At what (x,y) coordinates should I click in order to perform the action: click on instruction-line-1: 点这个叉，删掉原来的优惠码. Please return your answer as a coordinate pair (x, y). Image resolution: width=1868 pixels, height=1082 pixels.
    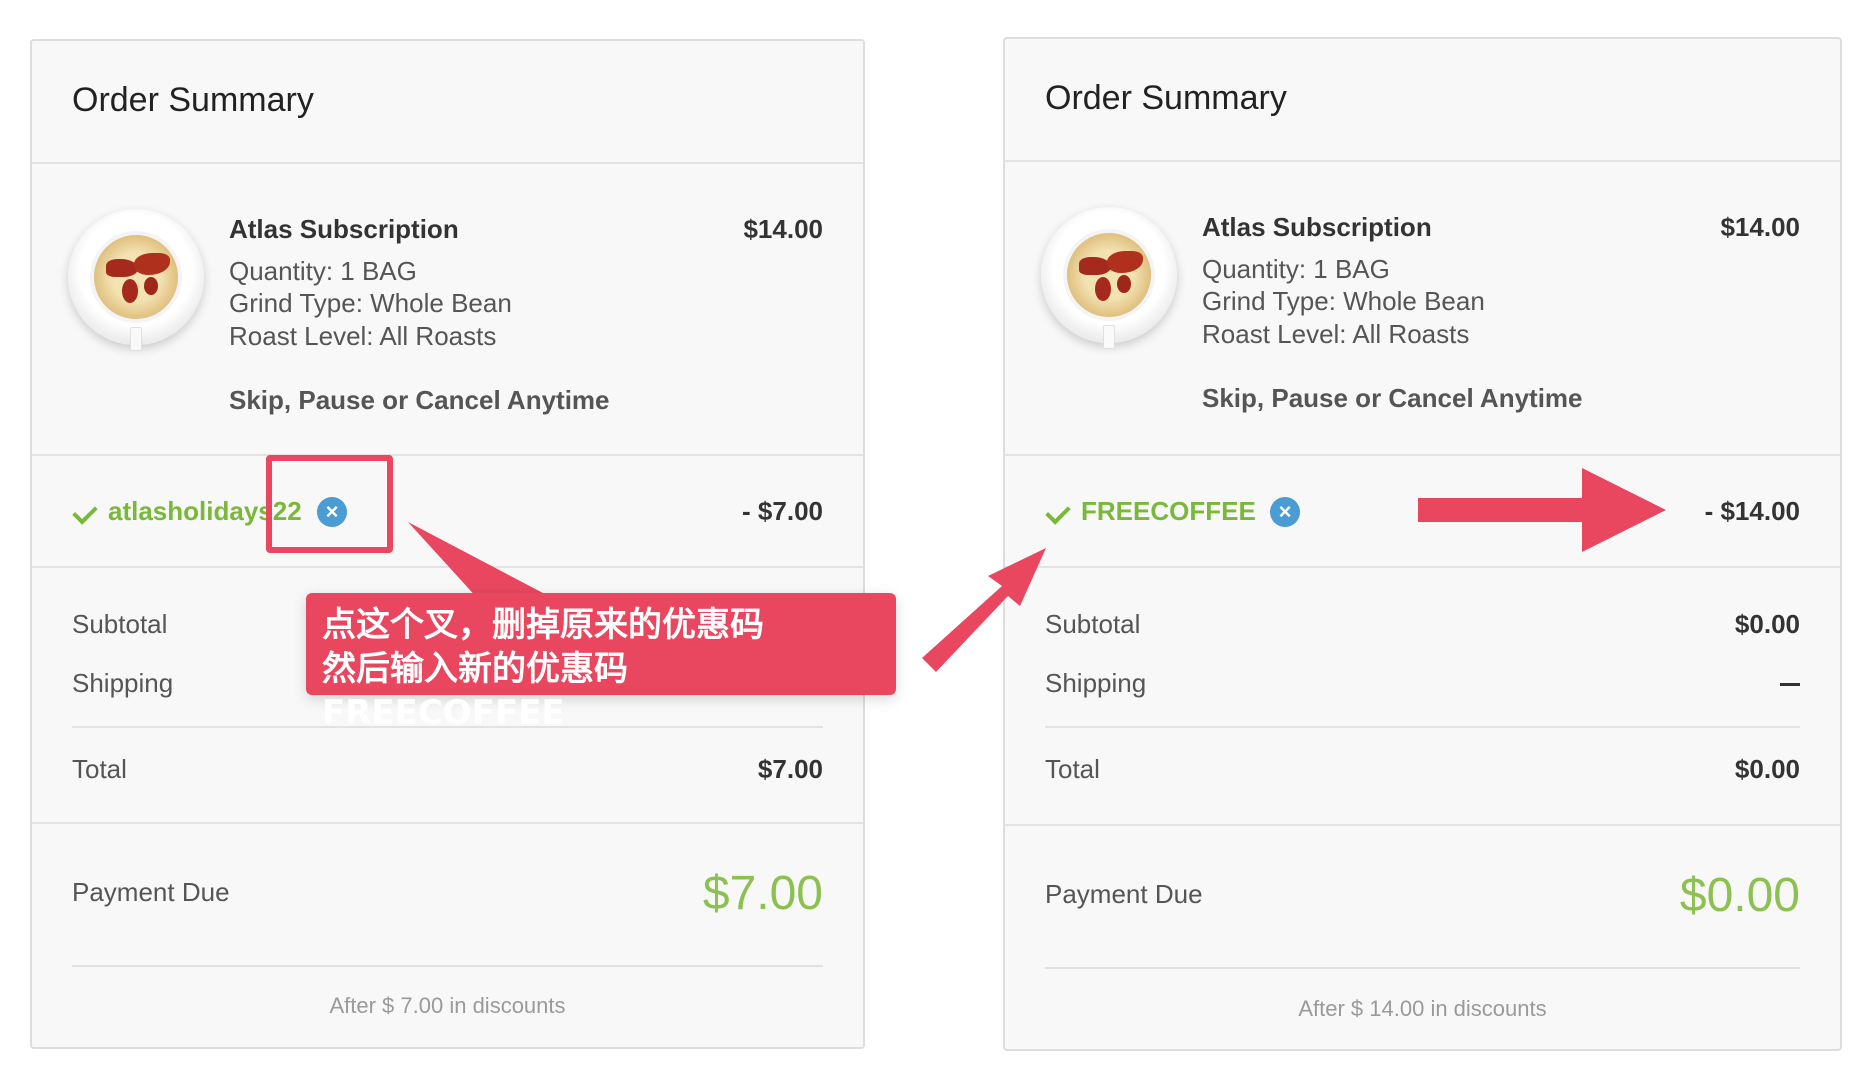
    Looking at the image, I should click on (543, 625).